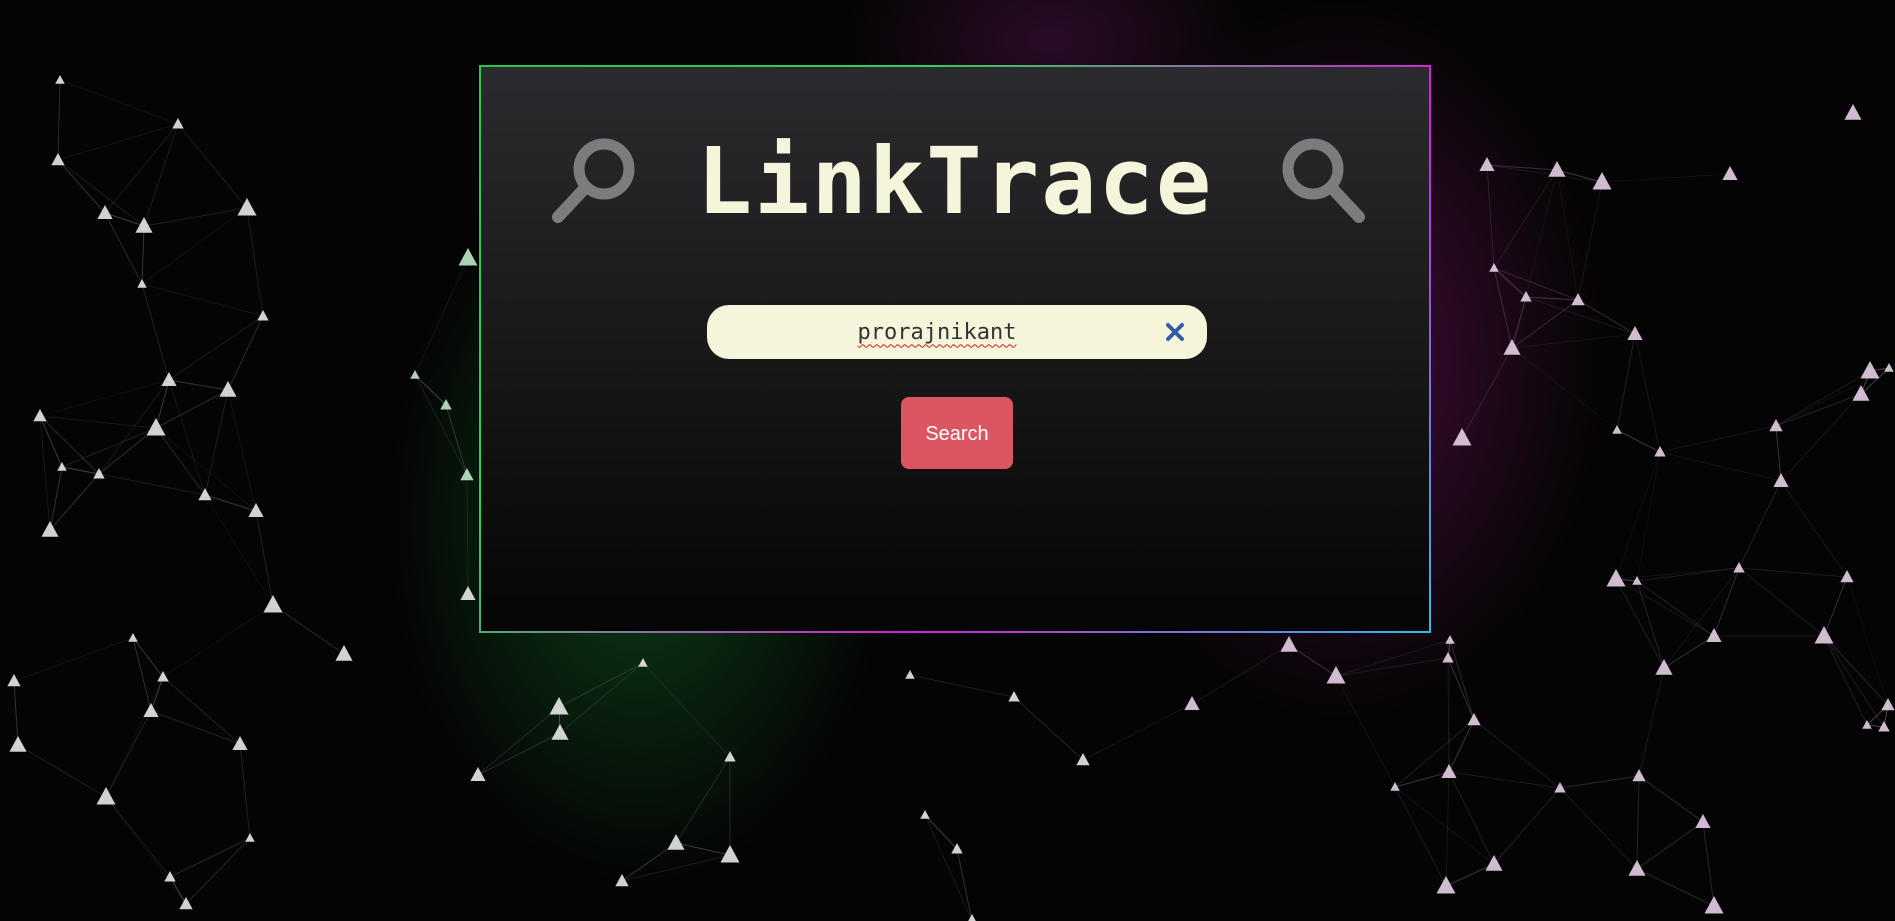 This screenshot has width=1895, height=921. What do you see at coordinates (957, 433) in the screenshot?
I see `search-button: Search` at bounding box center [957, 433].